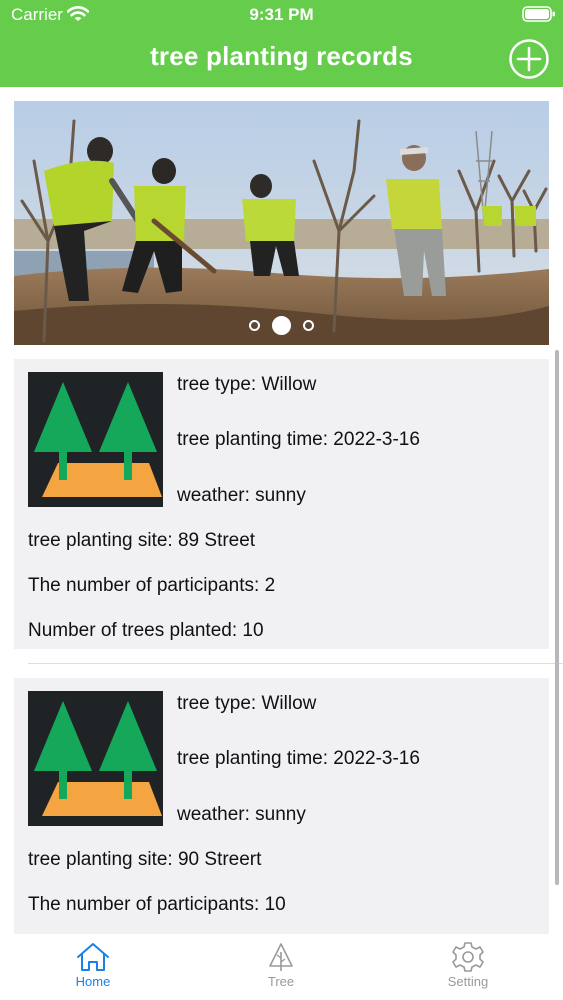  Describe the element at coordinates (281, 56) in the screenshot. I see `page-title: tree planting records` at that location.